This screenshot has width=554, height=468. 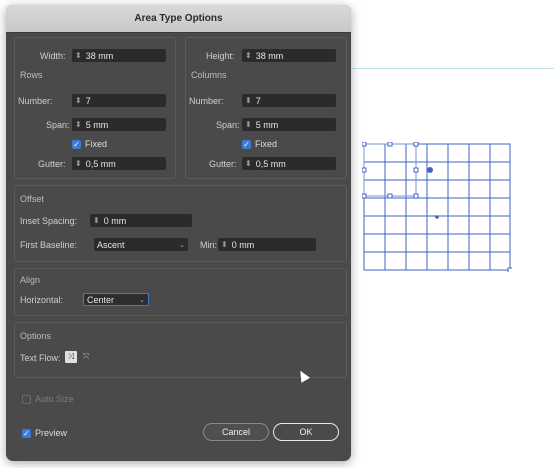 What do you see at coordinates (258, 100) in the screenshot?
I see `columns-number-value: 7` at bounding box center [258, 100].